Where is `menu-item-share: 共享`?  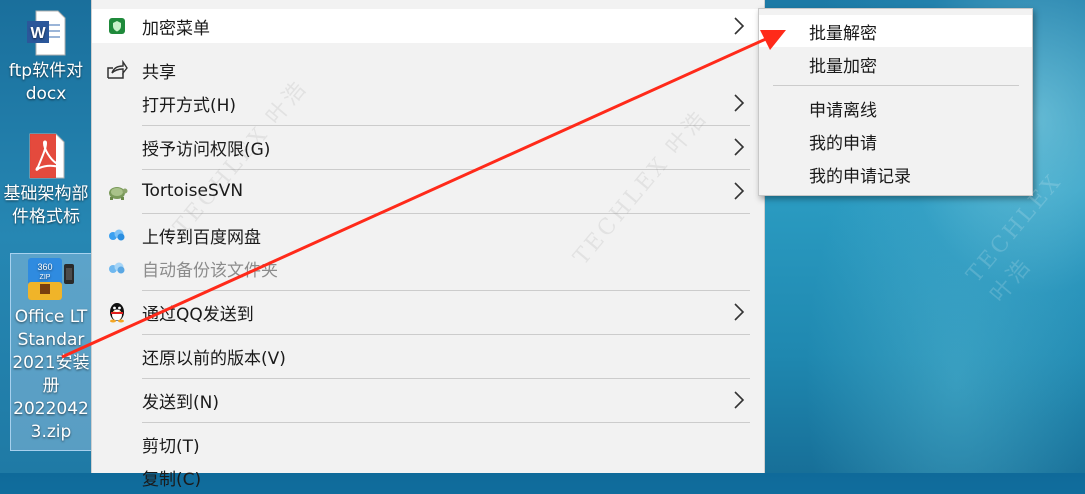 menu-item-share: 共享 is located at coordinates (428, 70).